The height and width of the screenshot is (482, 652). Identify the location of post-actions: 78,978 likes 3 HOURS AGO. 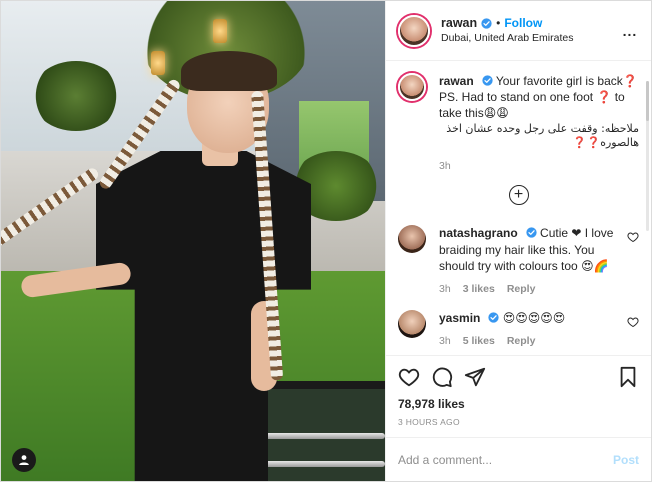
(518, 396).